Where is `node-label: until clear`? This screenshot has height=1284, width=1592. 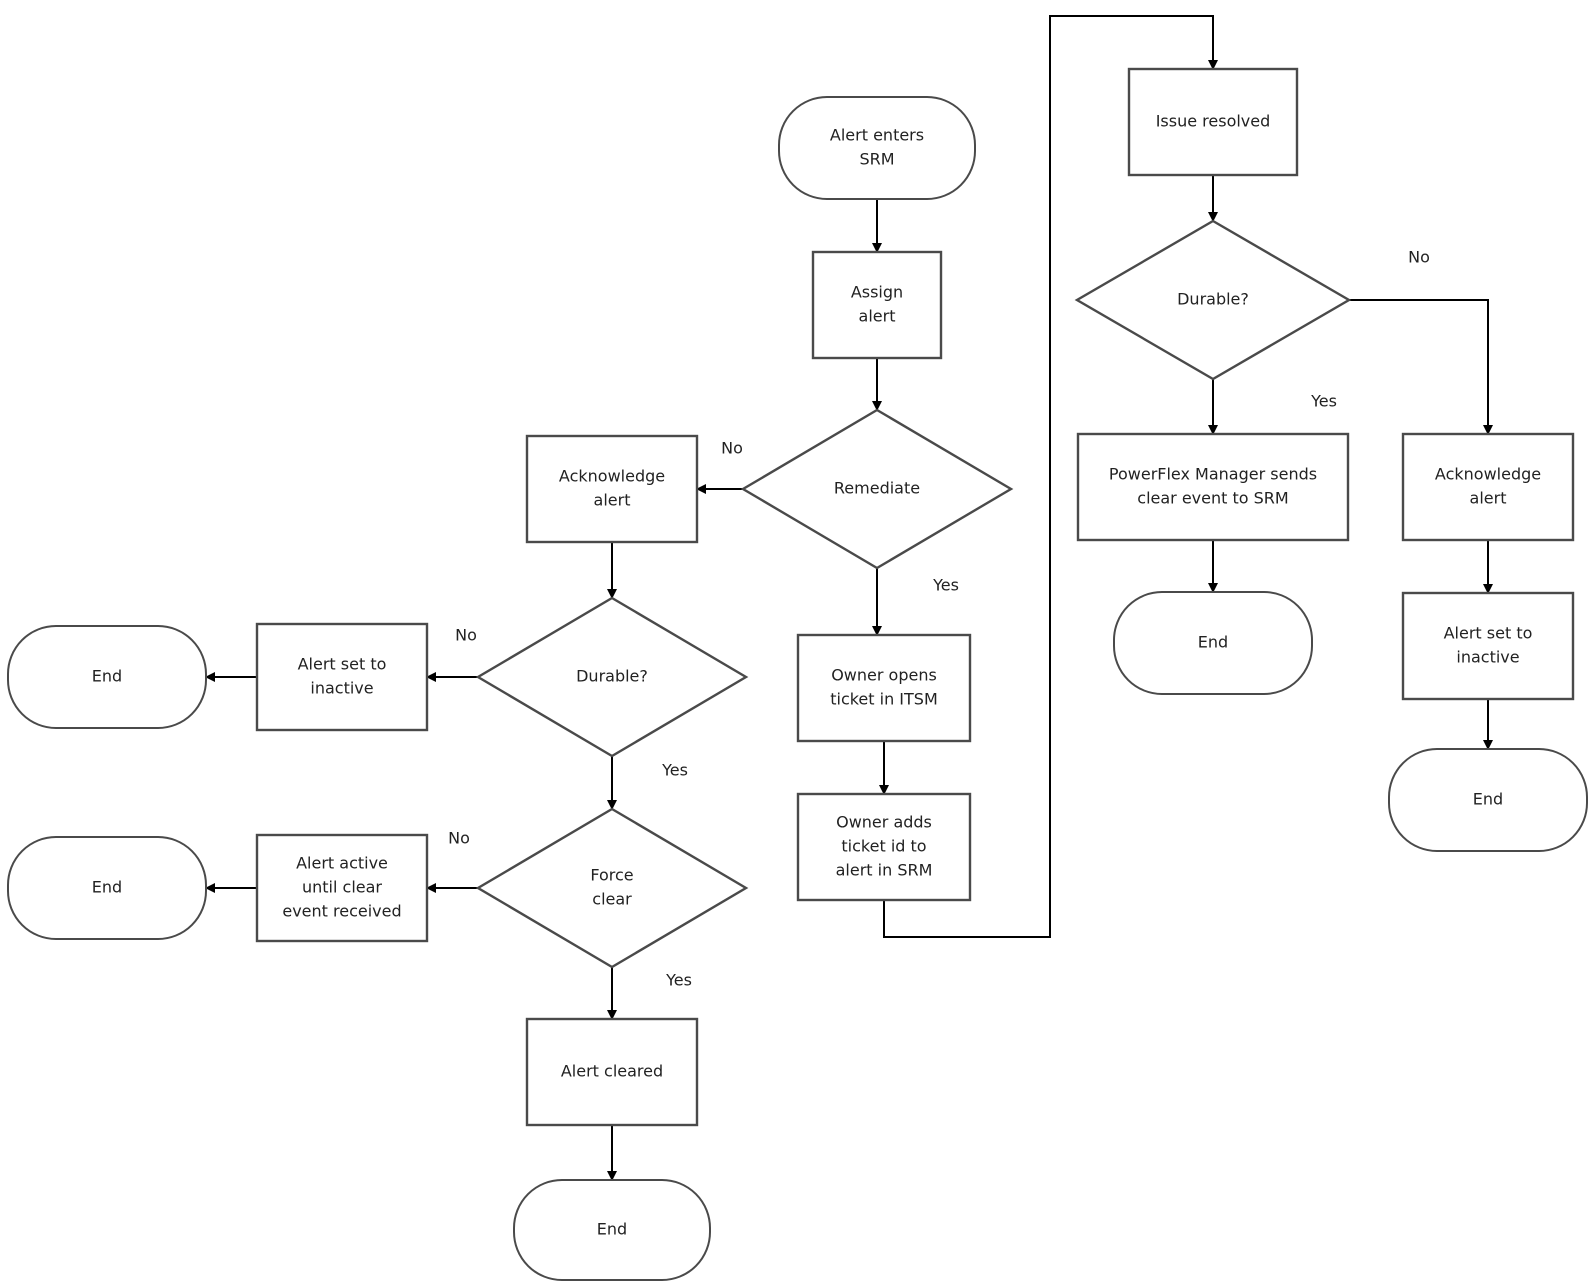
node-label: until clear is located at coordinates (342, 887).